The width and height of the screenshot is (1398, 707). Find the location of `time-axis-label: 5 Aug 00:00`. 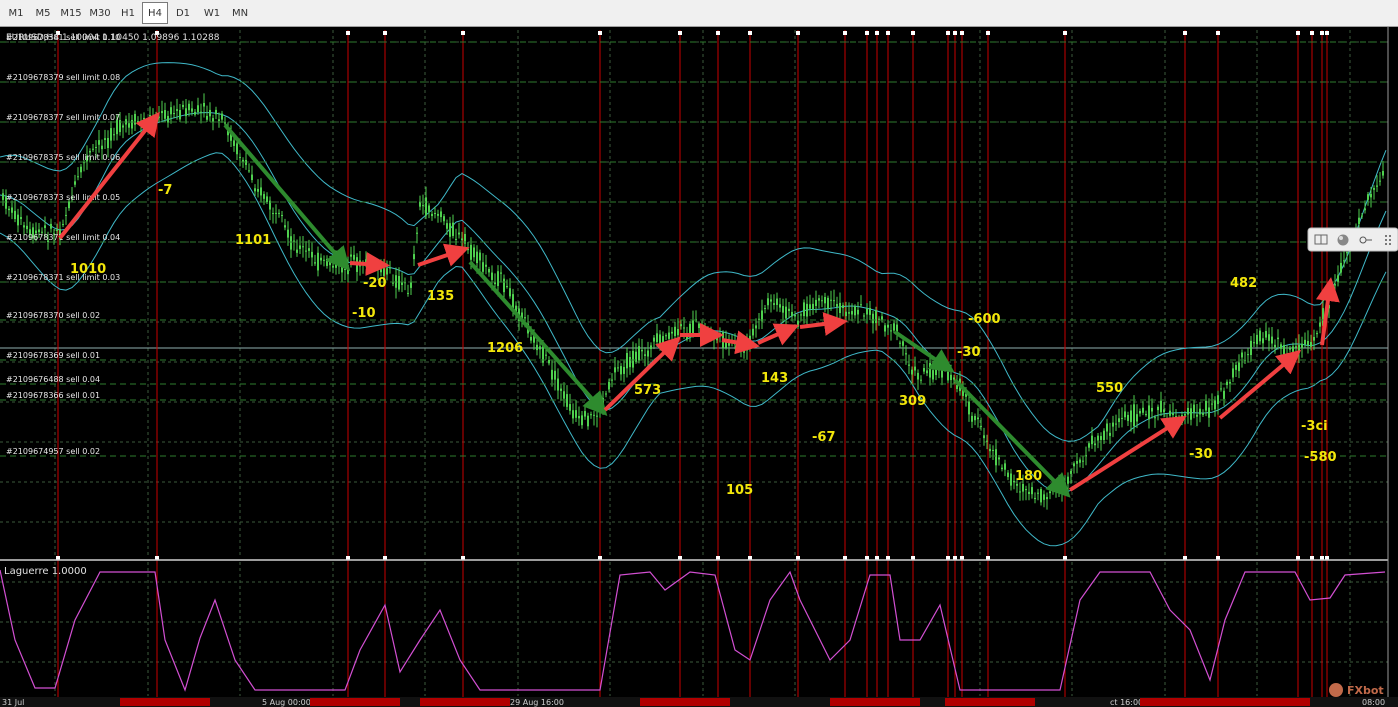

time-axis-label: 5 Aug 00:00 is located at coordinates (286, 702).